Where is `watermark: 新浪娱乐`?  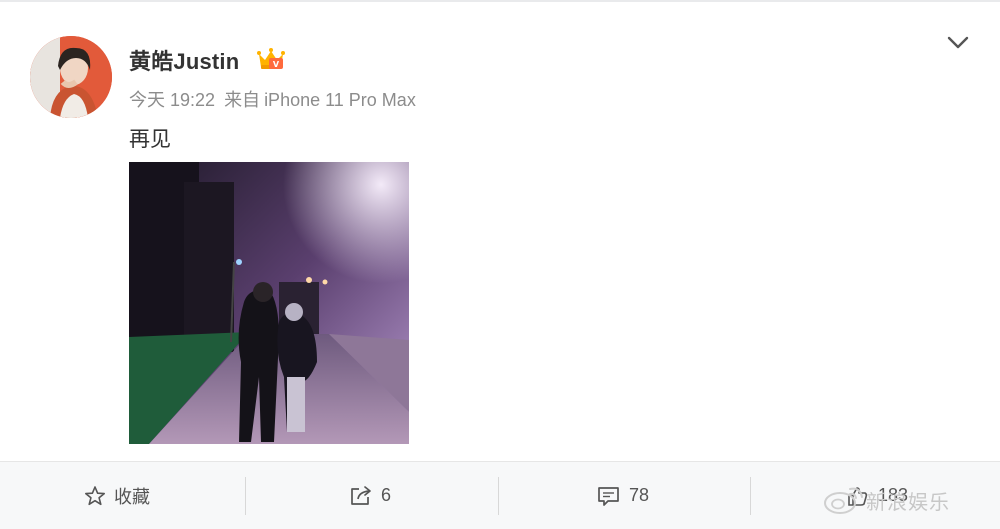 watermark: 新浪娱乐 is located at coordinates (886, 500).